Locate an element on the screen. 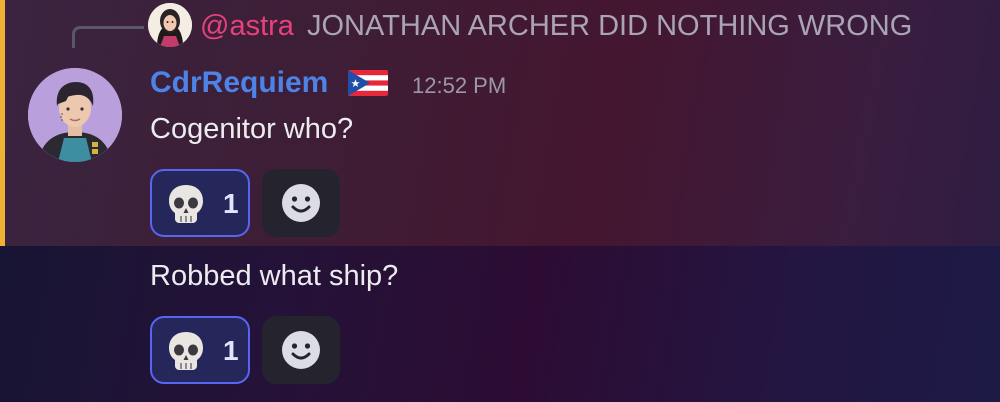 The height and width of the screenshot is (402, 1000). reply-preview-text: JONATHAN ARCHER DID NOTHING WRONG is located at coordinates (609, 26).